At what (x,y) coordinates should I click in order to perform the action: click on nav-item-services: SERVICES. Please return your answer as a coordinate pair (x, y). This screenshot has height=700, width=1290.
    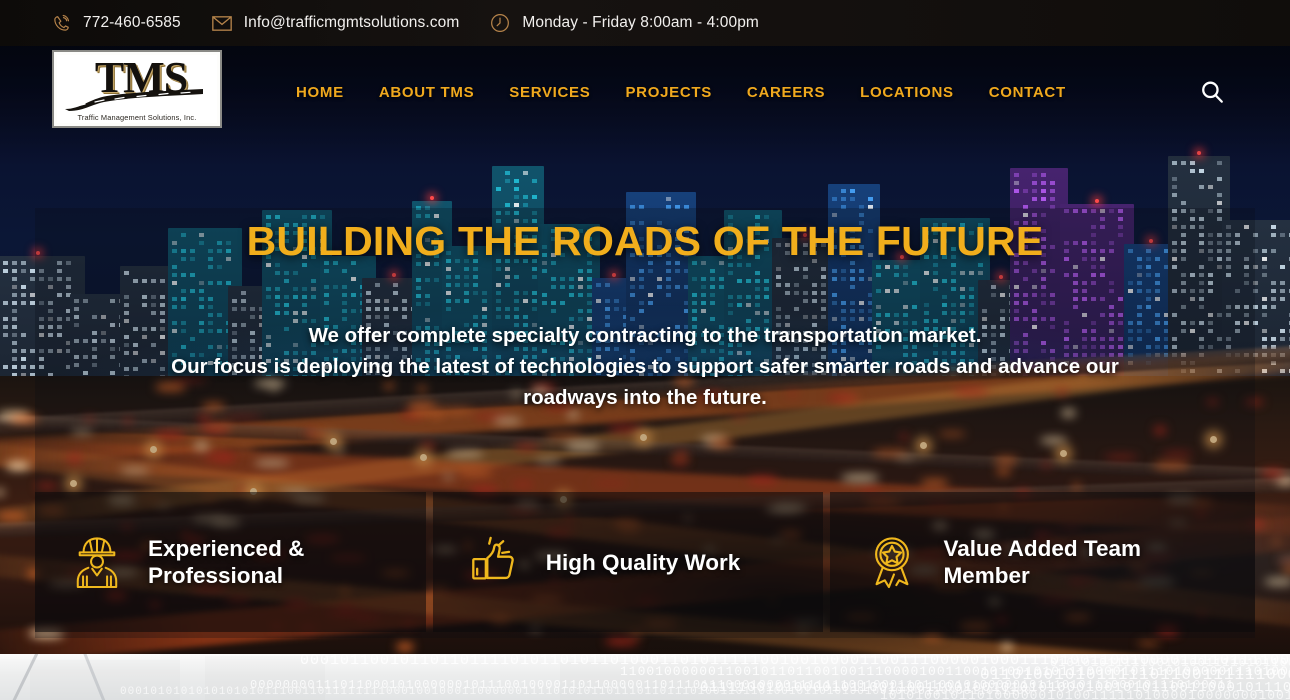
    Looking at the image, I should click on (549, 92).